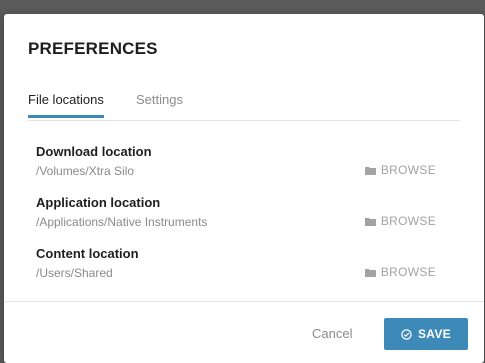  Describe the element at coordinates (94, 151) in the screenshot. I see `download-location-label: Download location` at that location.